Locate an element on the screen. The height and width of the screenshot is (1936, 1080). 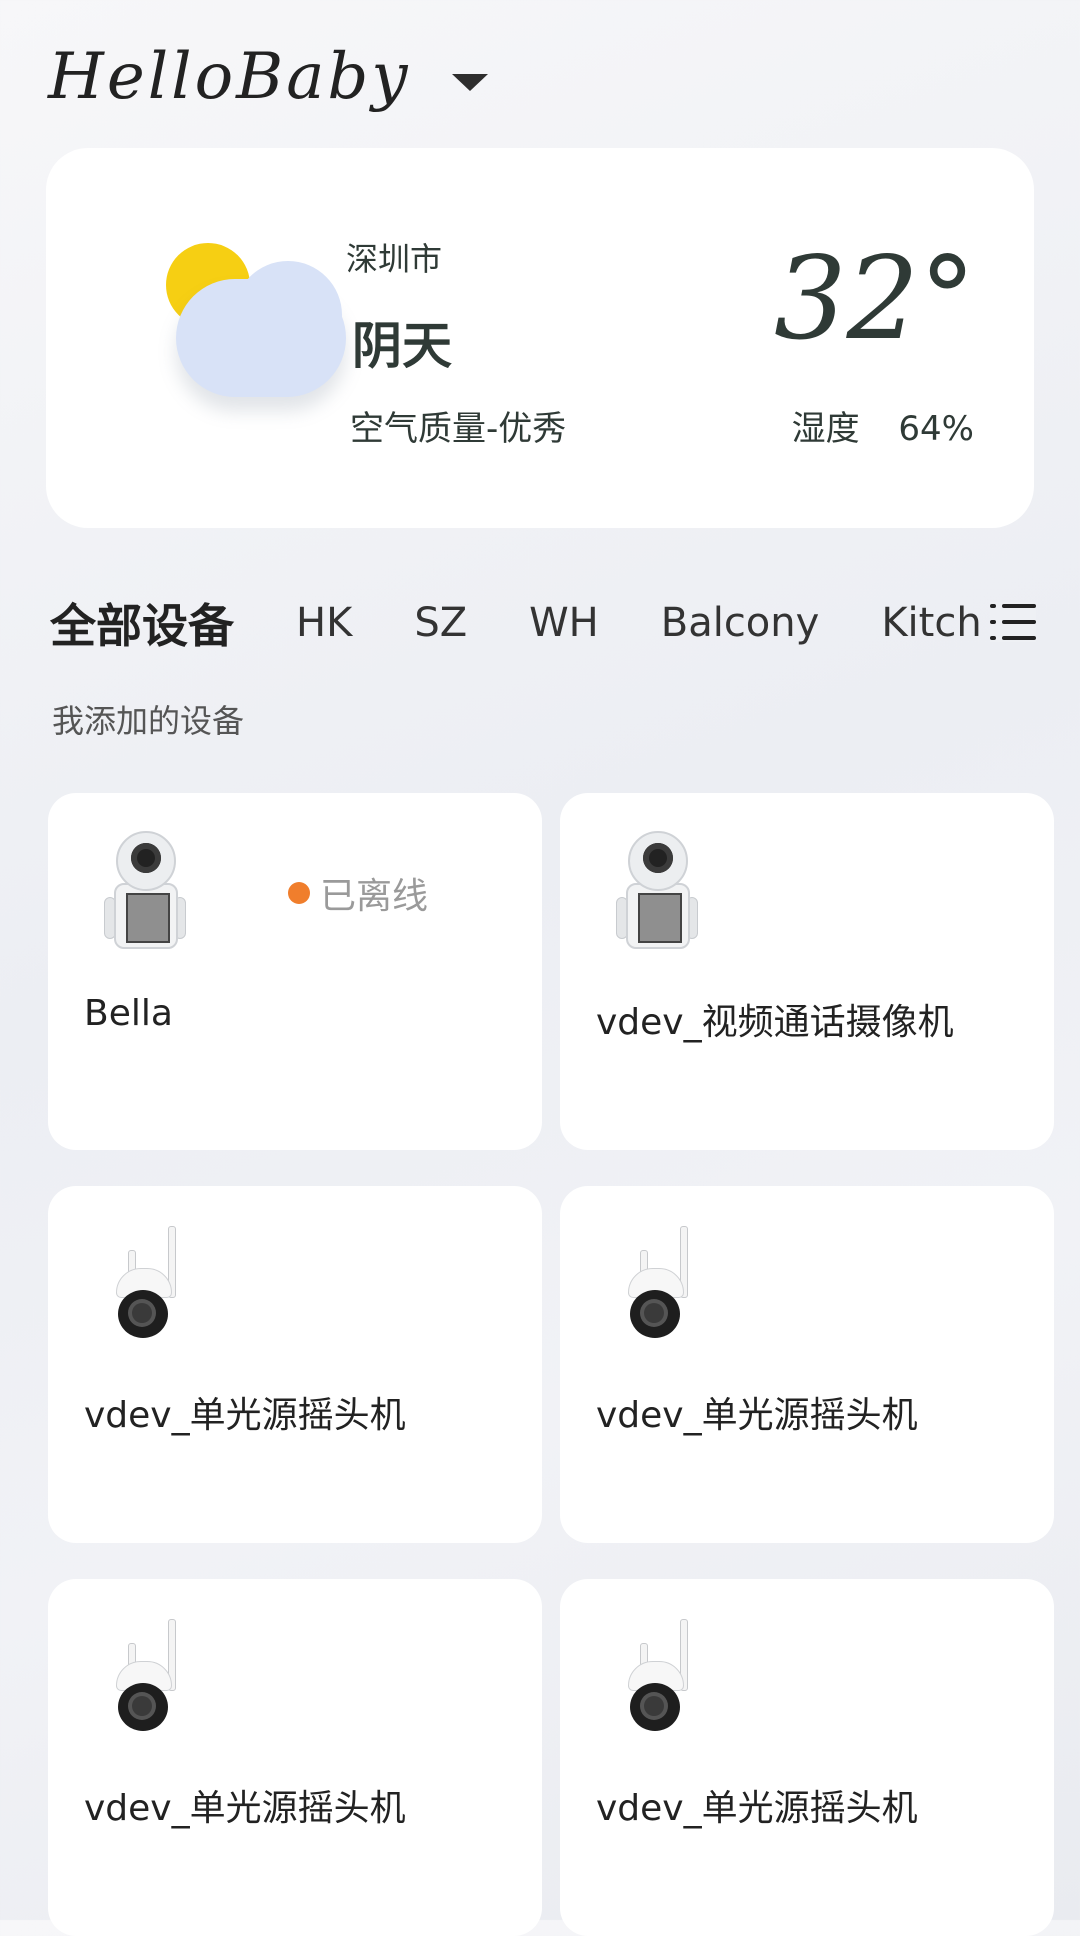
air-quality: 空气质量-优秀 is located at coordinates (458, 429).